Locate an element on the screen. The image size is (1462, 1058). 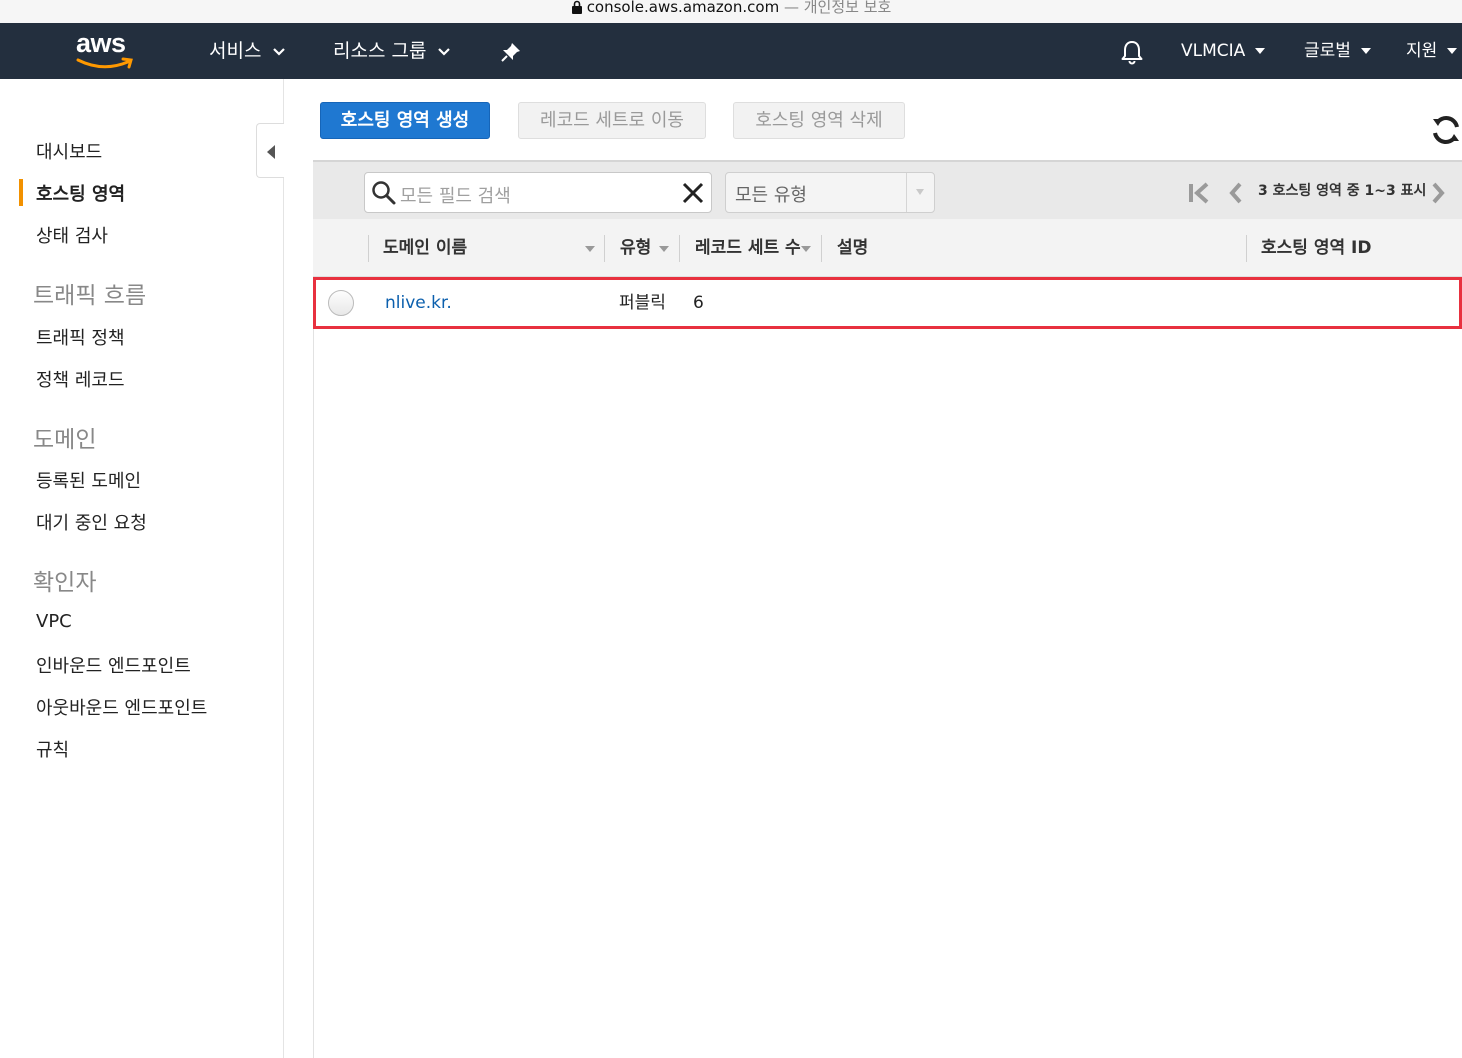
sidebar-item-outbound-endpoints: 아웃바운드 엔드포인트 is located at coordinates (121, 707).